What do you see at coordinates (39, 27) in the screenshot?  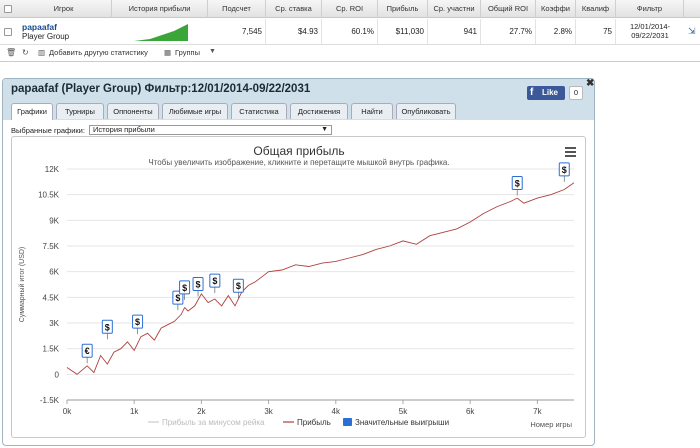 I see `player-link: papaafaf` at bounding box center [39, 27].